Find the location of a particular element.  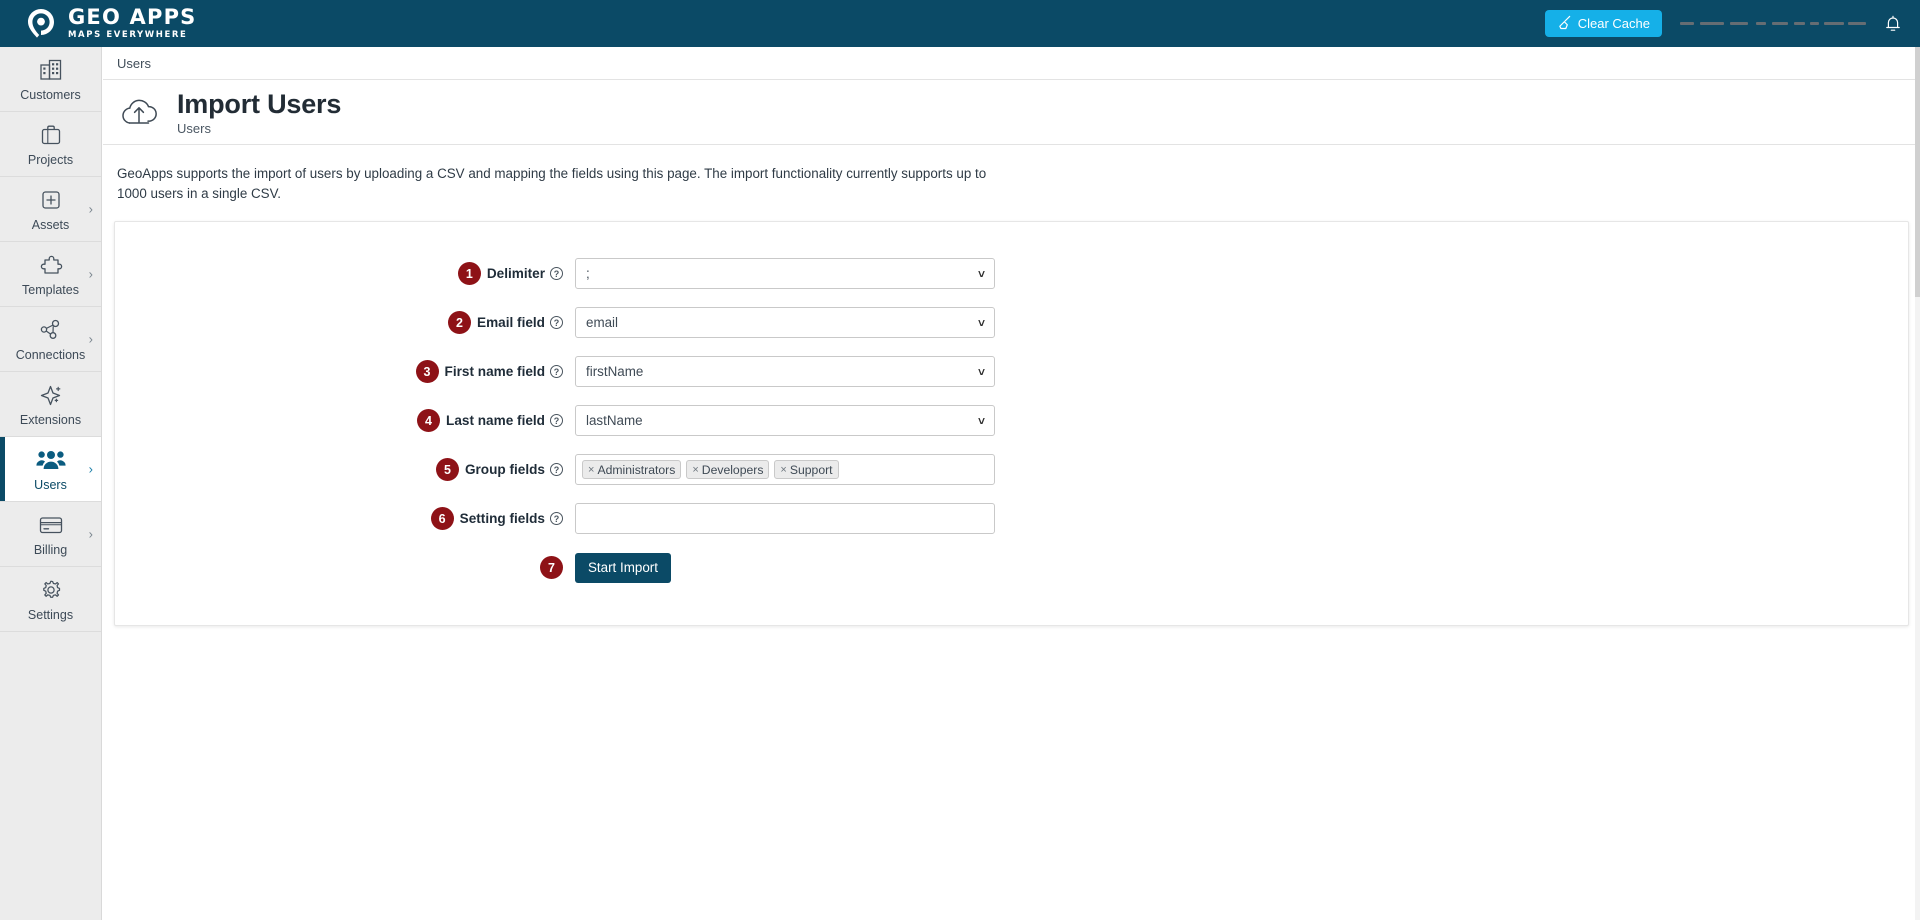

field-label: Delimiter? is located at coordinates (525, 273).